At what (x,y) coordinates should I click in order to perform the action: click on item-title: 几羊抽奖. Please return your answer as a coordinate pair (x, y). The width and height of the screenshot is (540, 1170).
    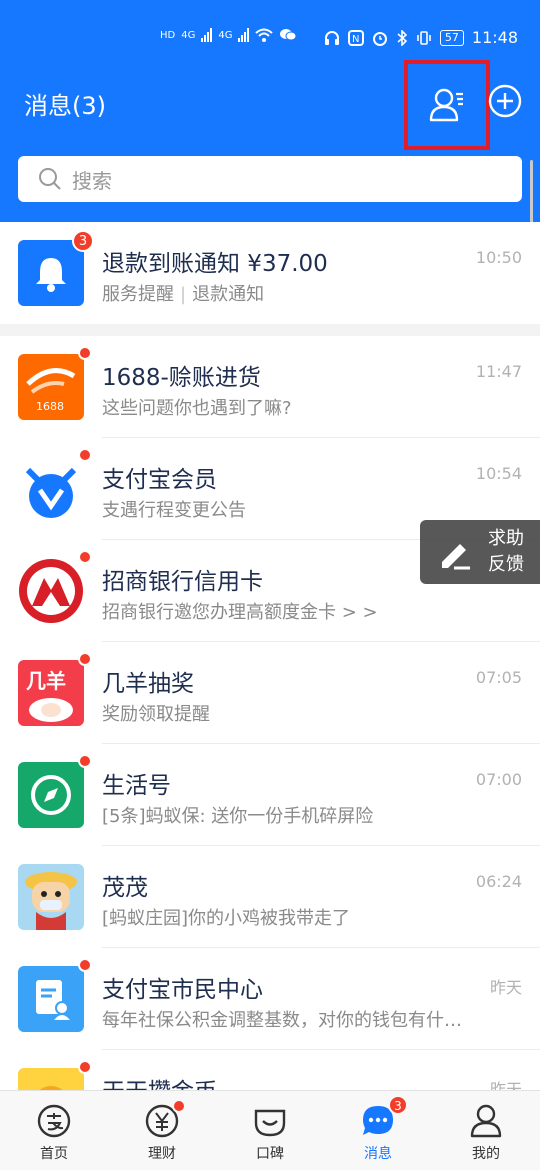
    Looking at the image, I should click on (148, 684).